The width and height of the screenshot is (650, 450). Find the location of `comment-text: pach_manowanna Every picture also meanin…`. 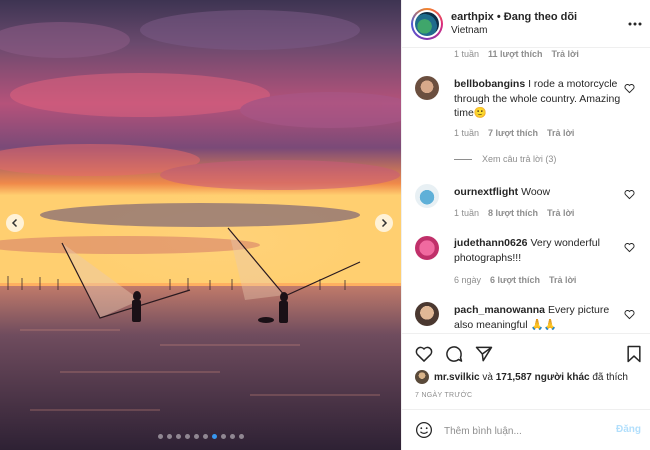

comment-text: pach_manowanna Every picture also meanin… is located at coordinates (539, 317).